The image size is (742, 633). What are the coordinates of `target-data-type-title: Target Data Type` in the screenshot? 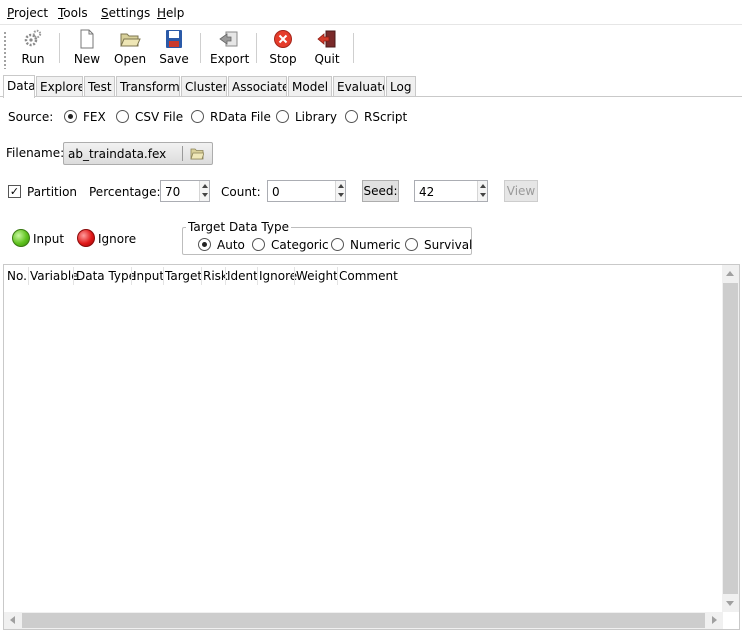 It's located at (238, 227).